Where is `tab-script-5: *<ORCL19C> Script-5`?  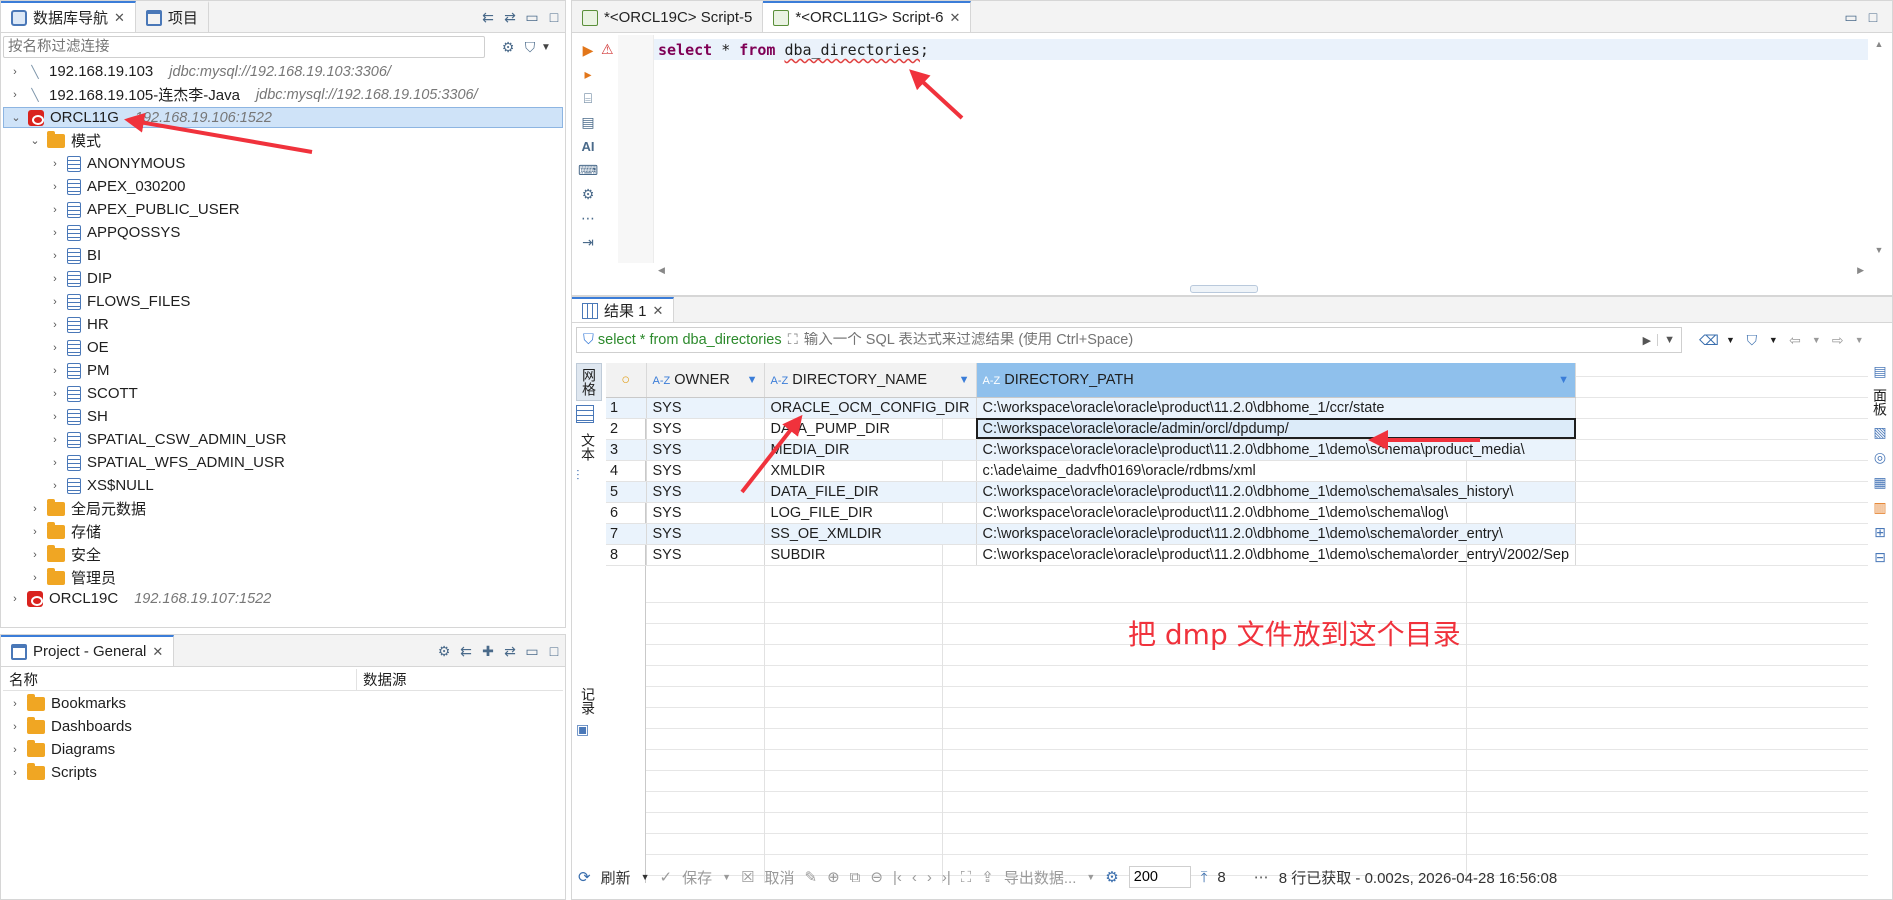
tab-script-5: *<ORCL19C> Script-5 is located at coordinates (668, 16).